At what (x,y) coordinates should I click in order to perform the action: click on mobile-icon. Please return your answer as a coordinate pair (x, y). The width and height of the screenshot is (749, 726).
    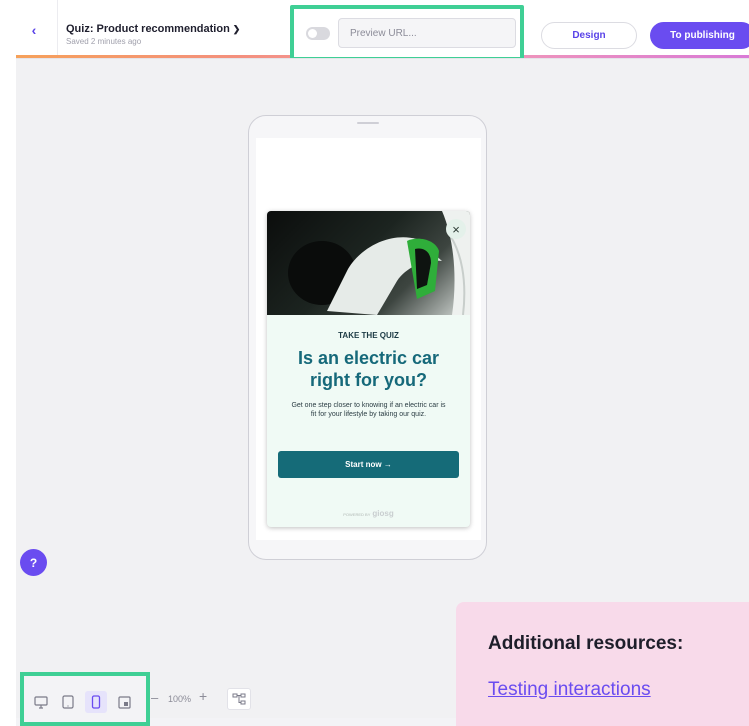
    Looking at the image, I should click on (96, 702).